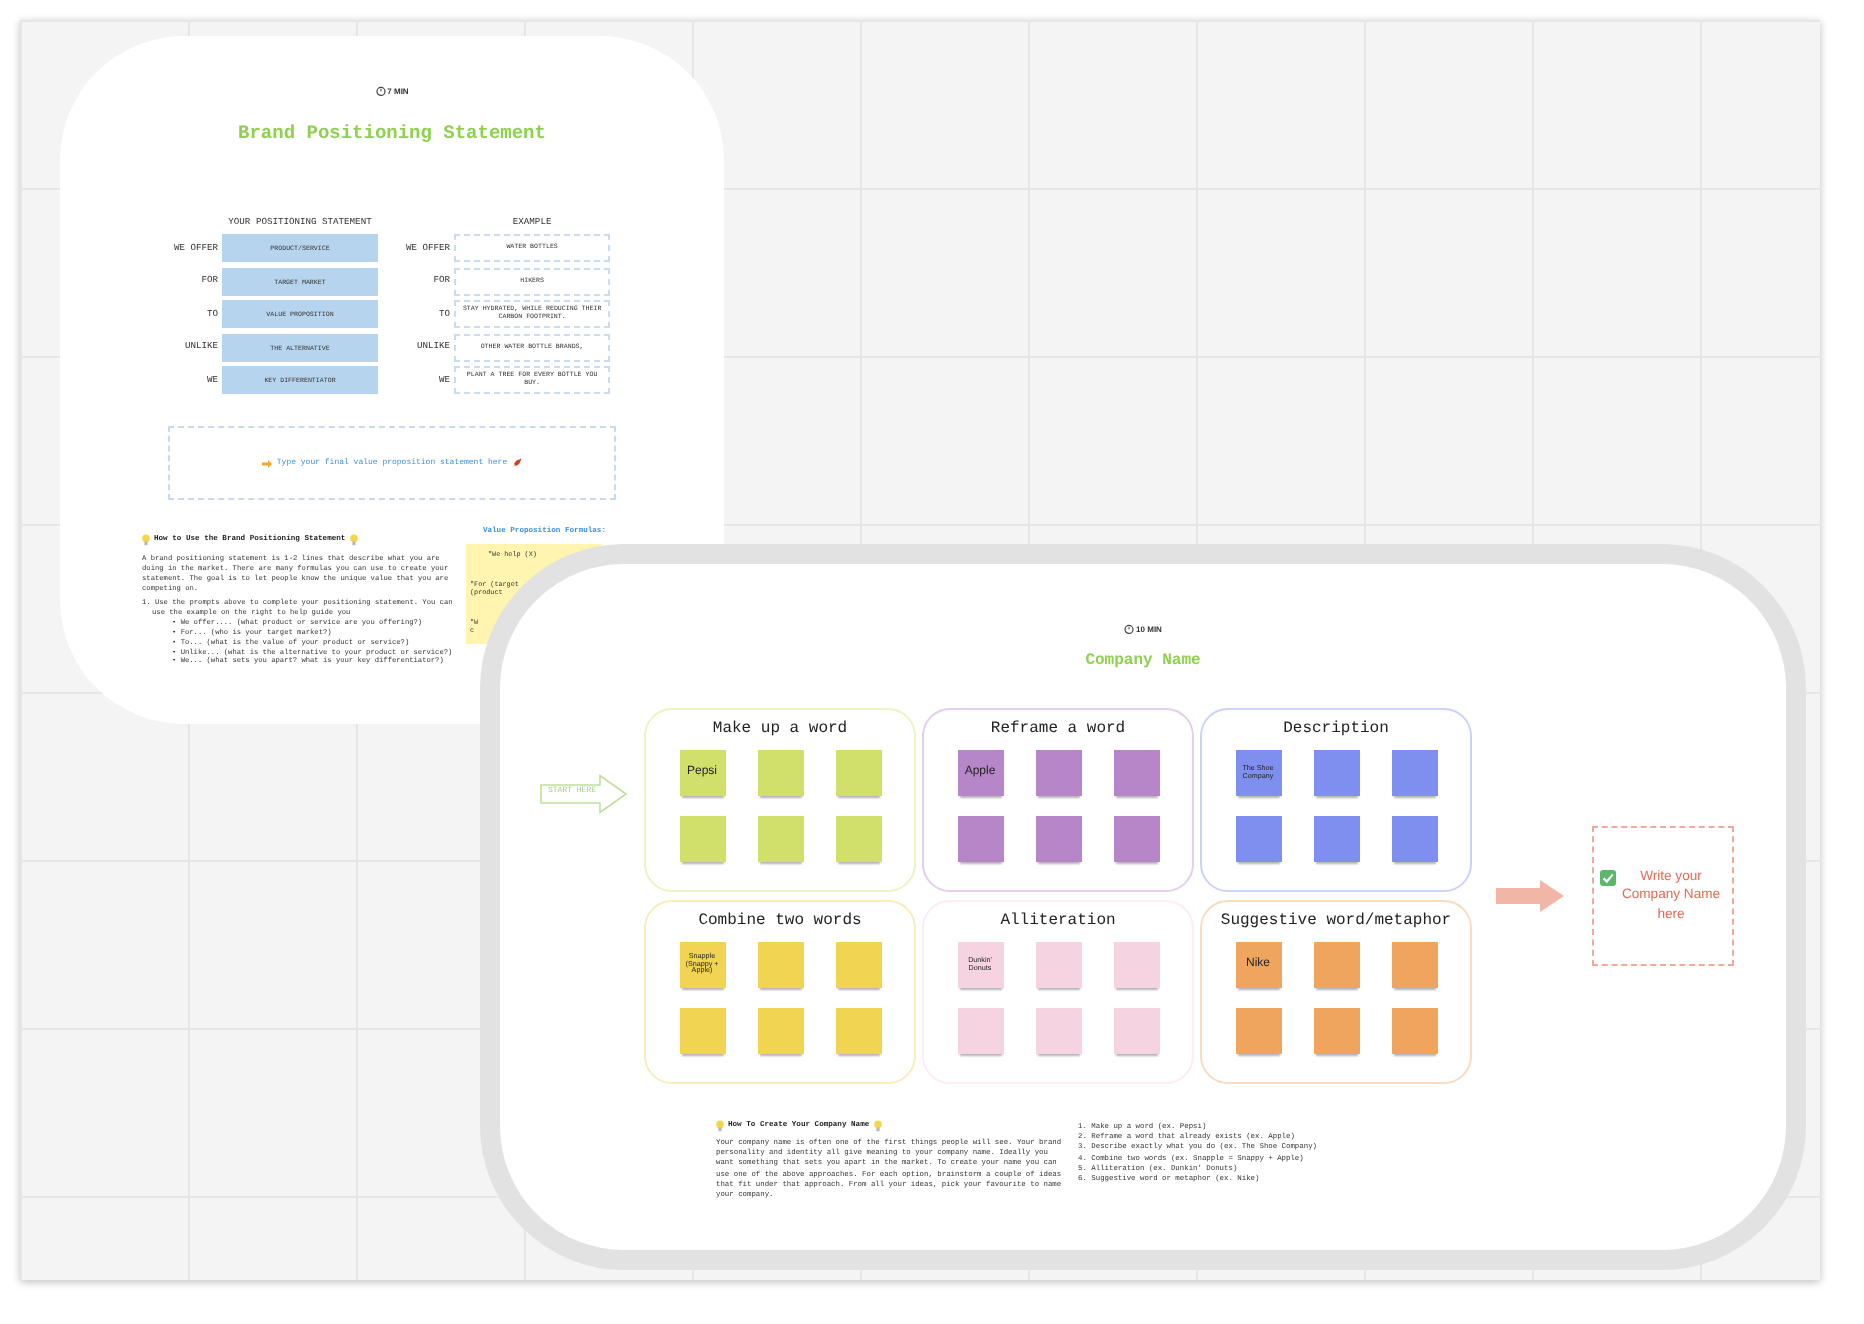 Image resolution: width=1864 pixels, height=1324 pixels. I want to click on group-title: Make up a word, so click(780, 729).